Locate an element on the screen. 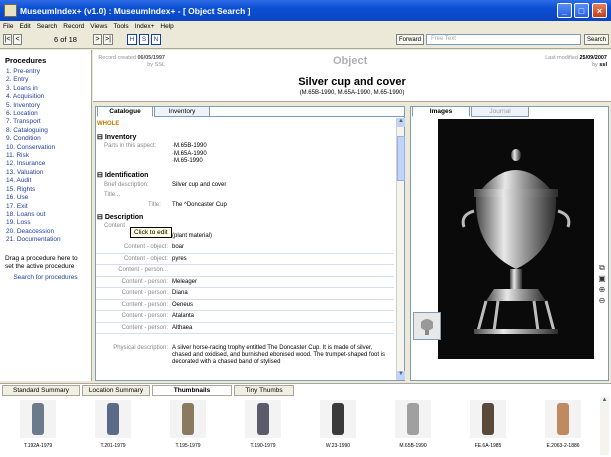  title-value: The ^Doncaster Cup is located at coordinates (199, 205).